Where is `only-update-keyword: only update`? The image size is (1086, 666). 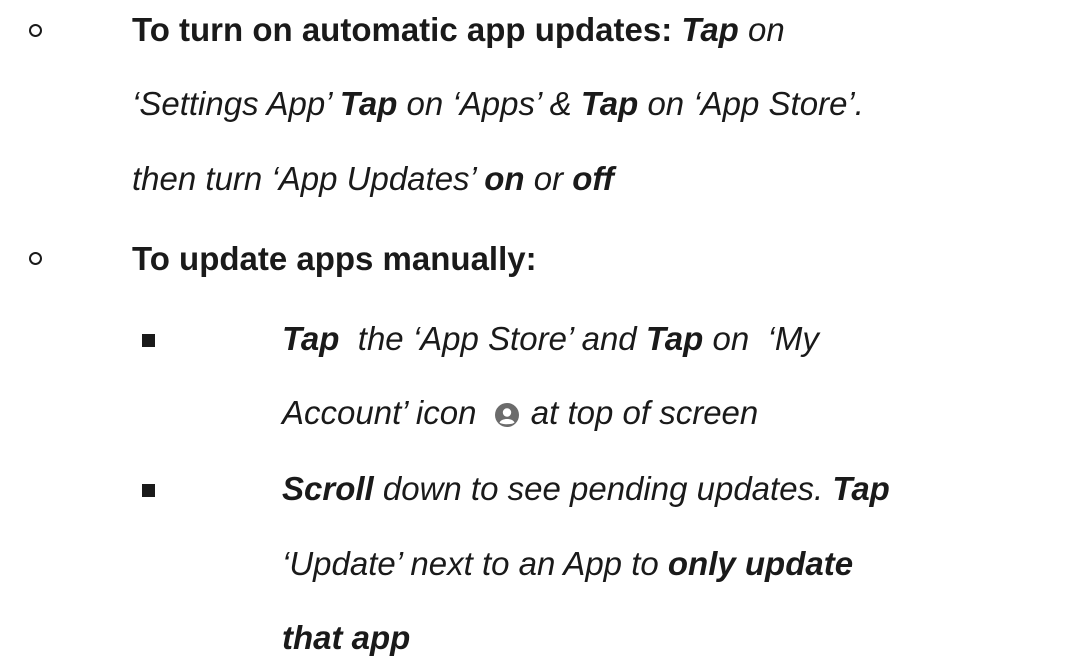 only-update-keyword: only update is located at coordinates (760, 563).